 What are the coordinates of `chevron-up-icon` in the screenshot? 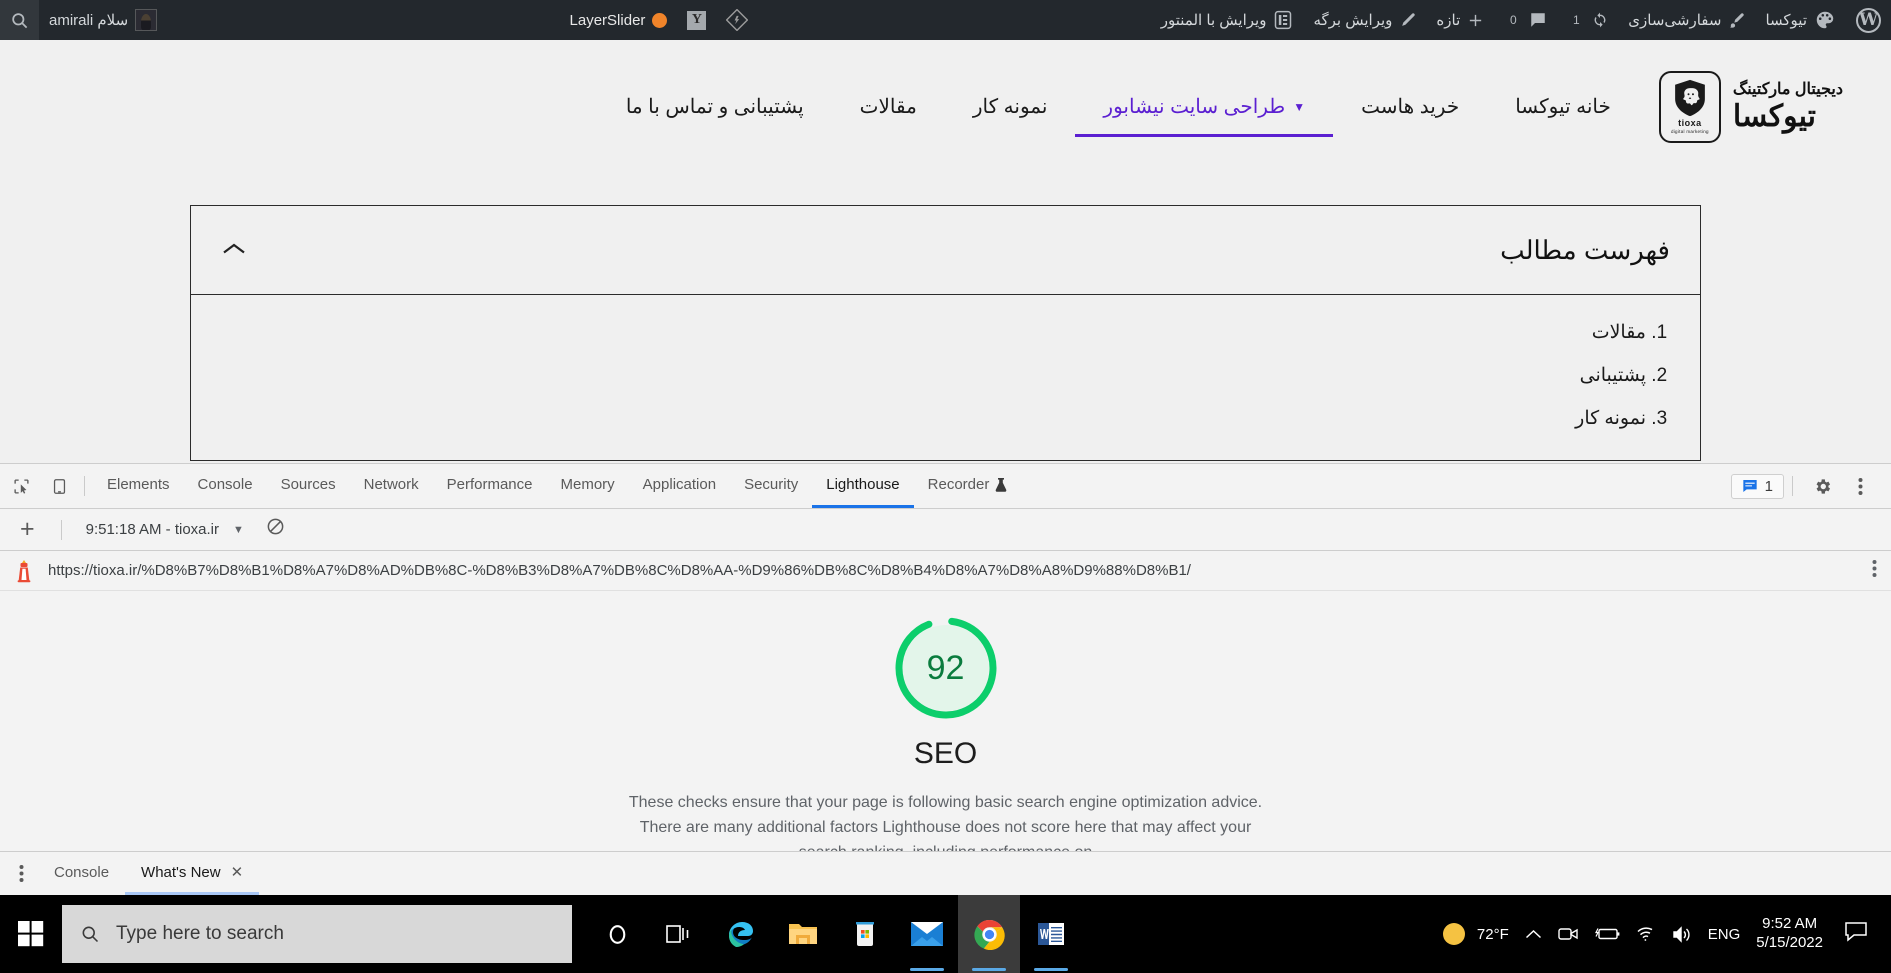 It's located at (234, 250).